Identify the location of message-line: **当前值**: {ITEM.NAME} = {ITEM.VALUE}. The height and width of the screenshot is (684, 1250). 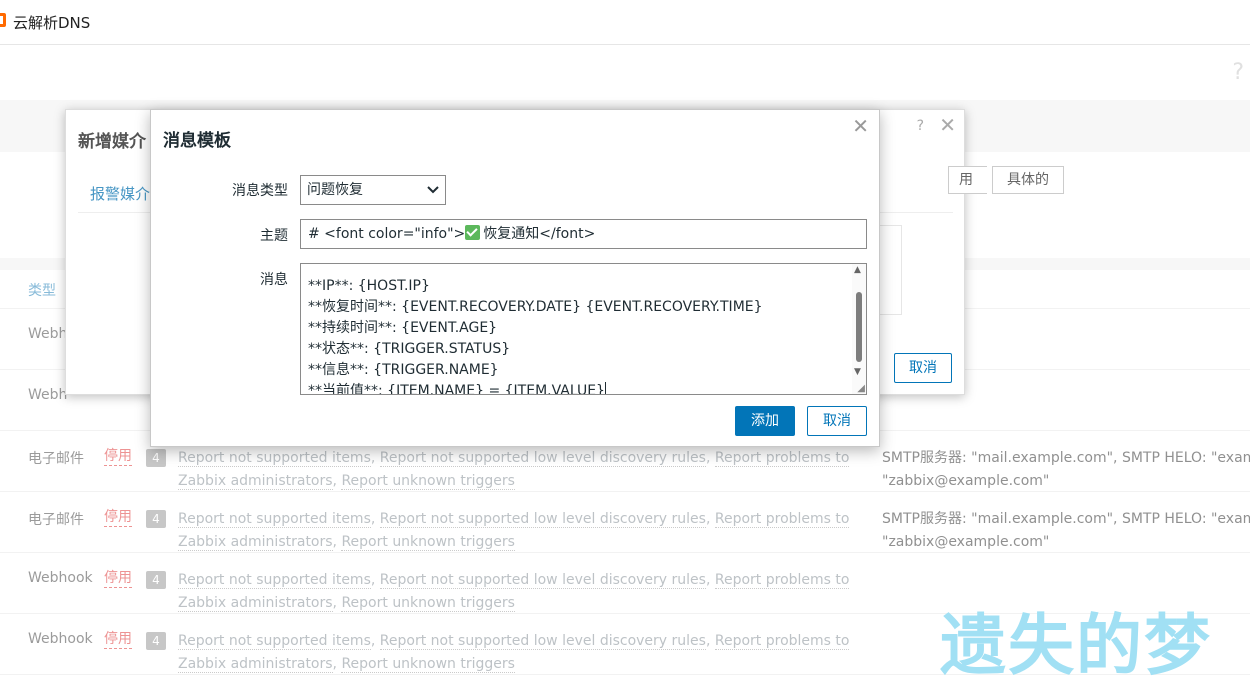
(535, 388).